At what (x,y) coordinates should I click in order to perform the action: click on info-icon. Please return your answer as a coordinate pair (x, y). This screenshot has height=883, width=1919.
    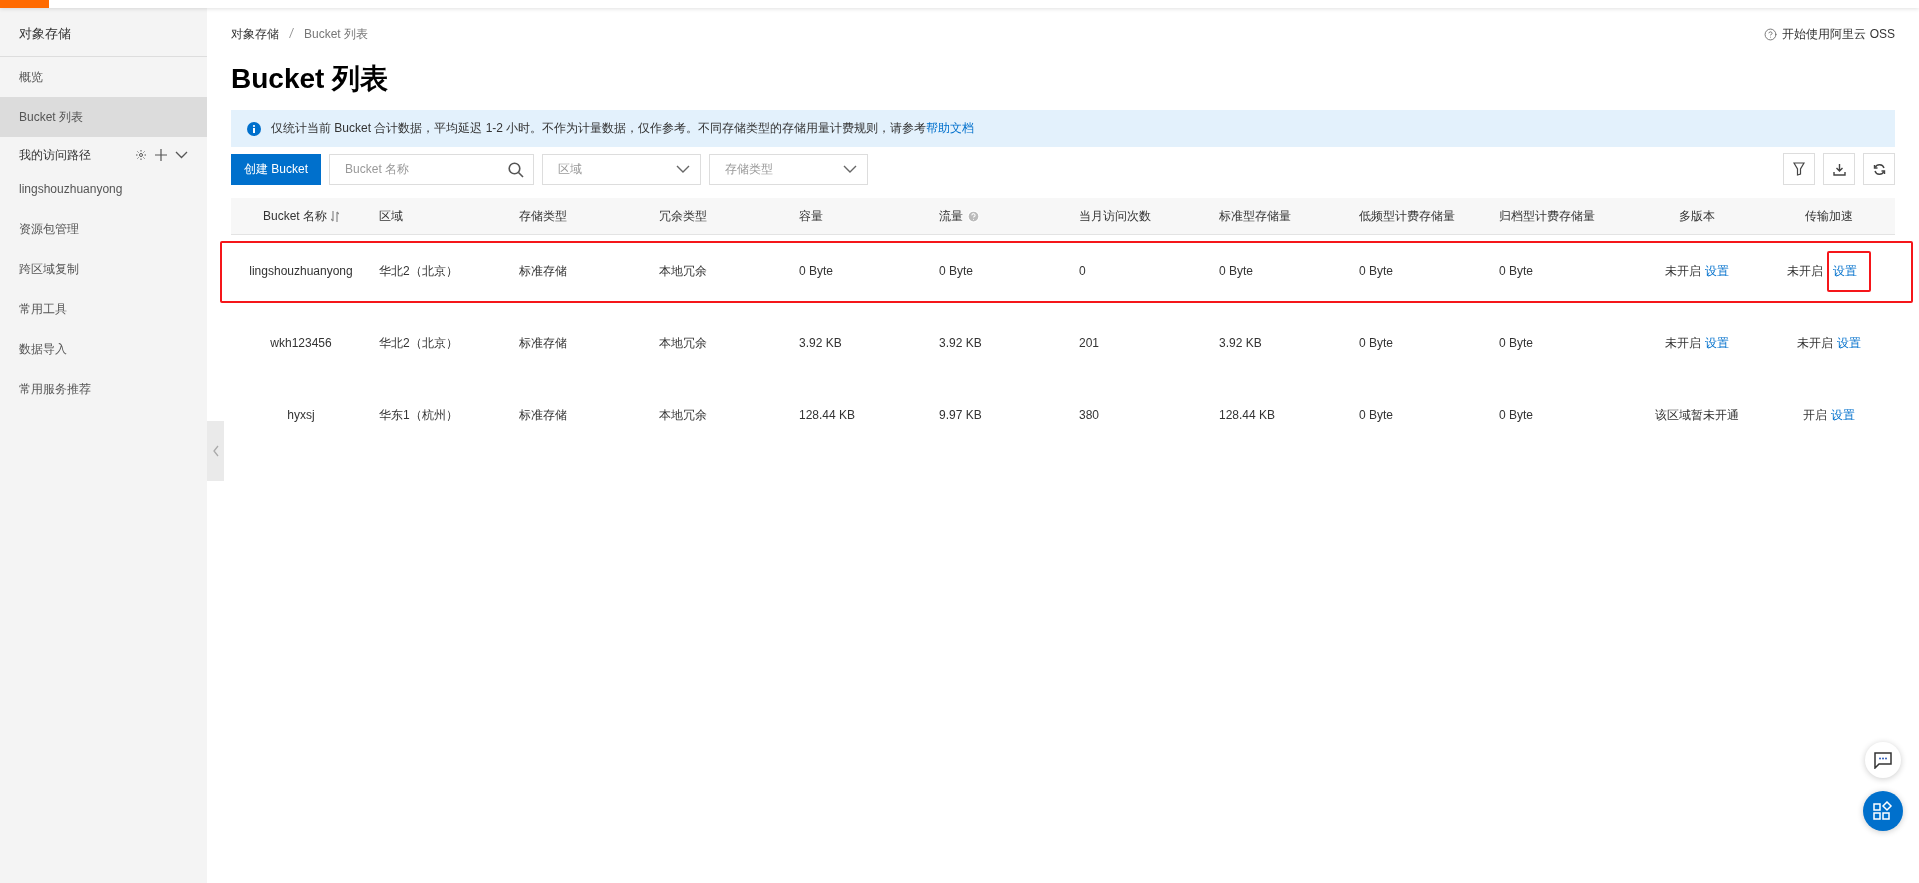
    Looking at the image, I should click on (254, 128).